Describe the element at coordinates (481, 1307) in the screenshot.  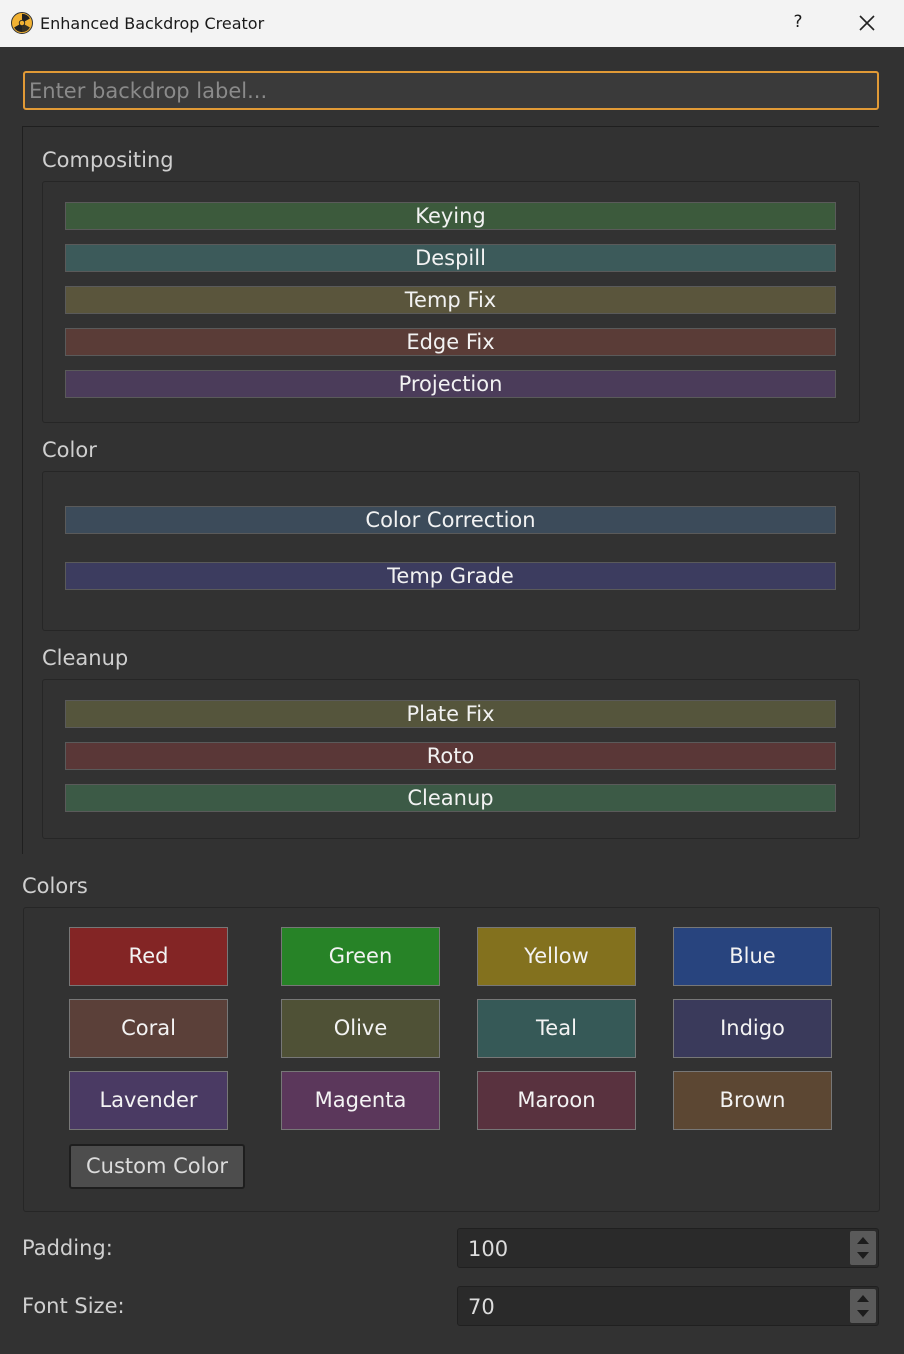
I see `font-size-value: 70` at that location.